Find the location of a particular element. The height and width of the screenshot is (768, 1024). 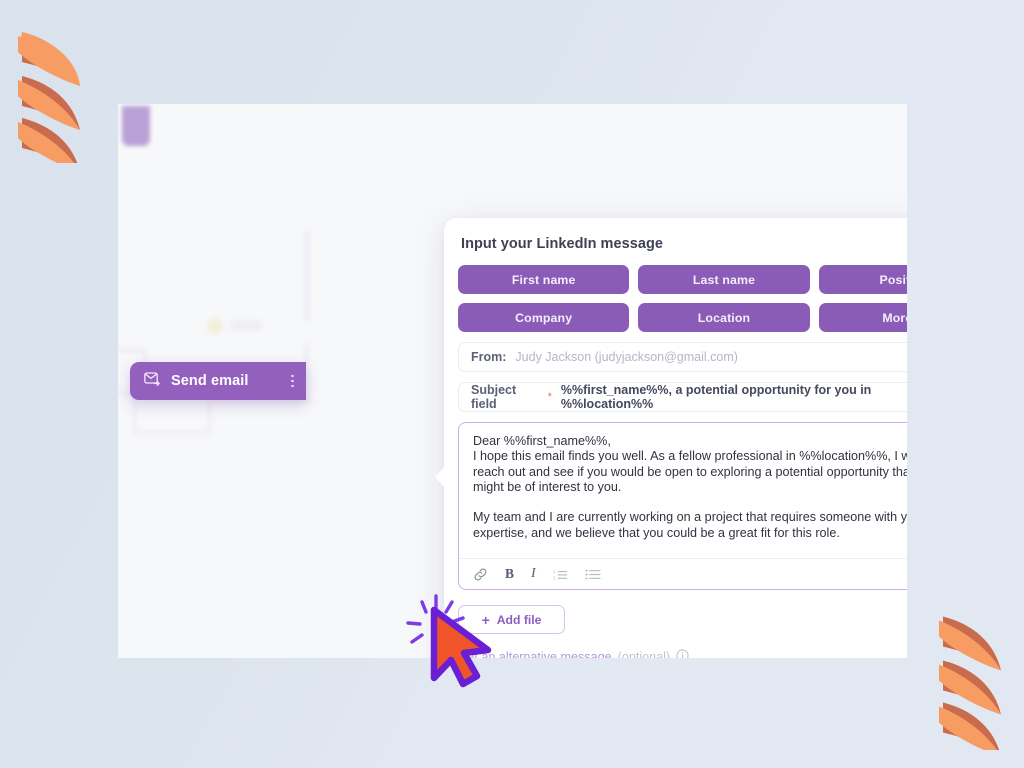

send-email-node: Send email is located at coordinates (218, 381).